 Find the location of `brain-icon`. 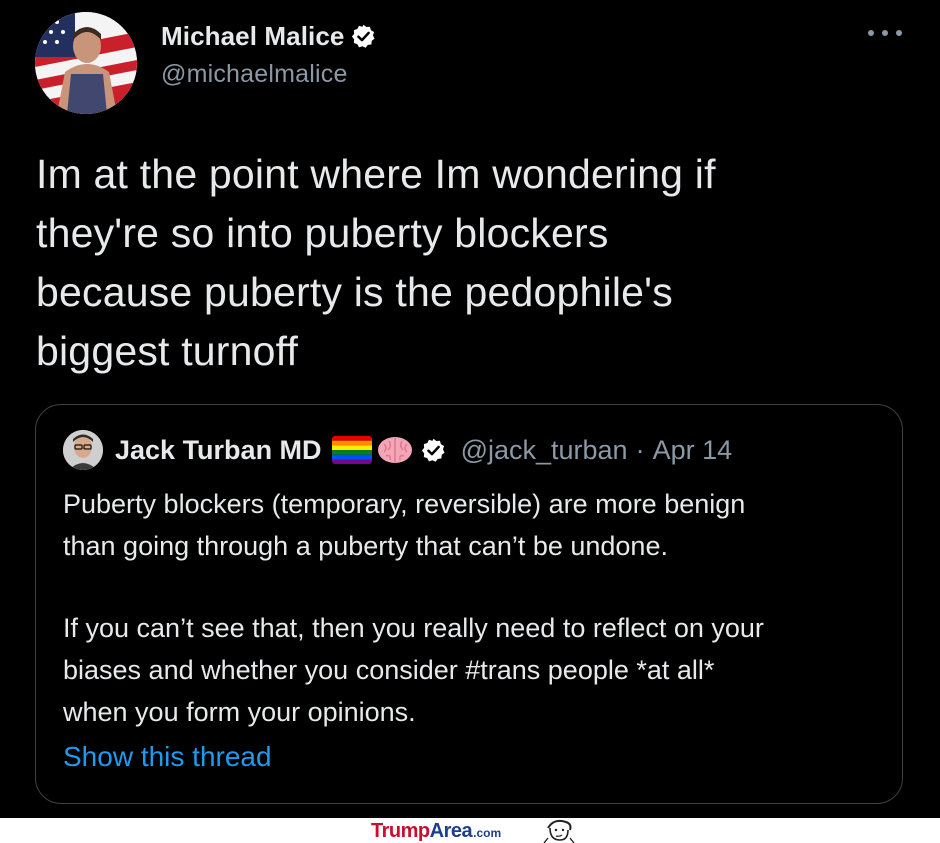

brain-icon is located at coordinates (395, 450).